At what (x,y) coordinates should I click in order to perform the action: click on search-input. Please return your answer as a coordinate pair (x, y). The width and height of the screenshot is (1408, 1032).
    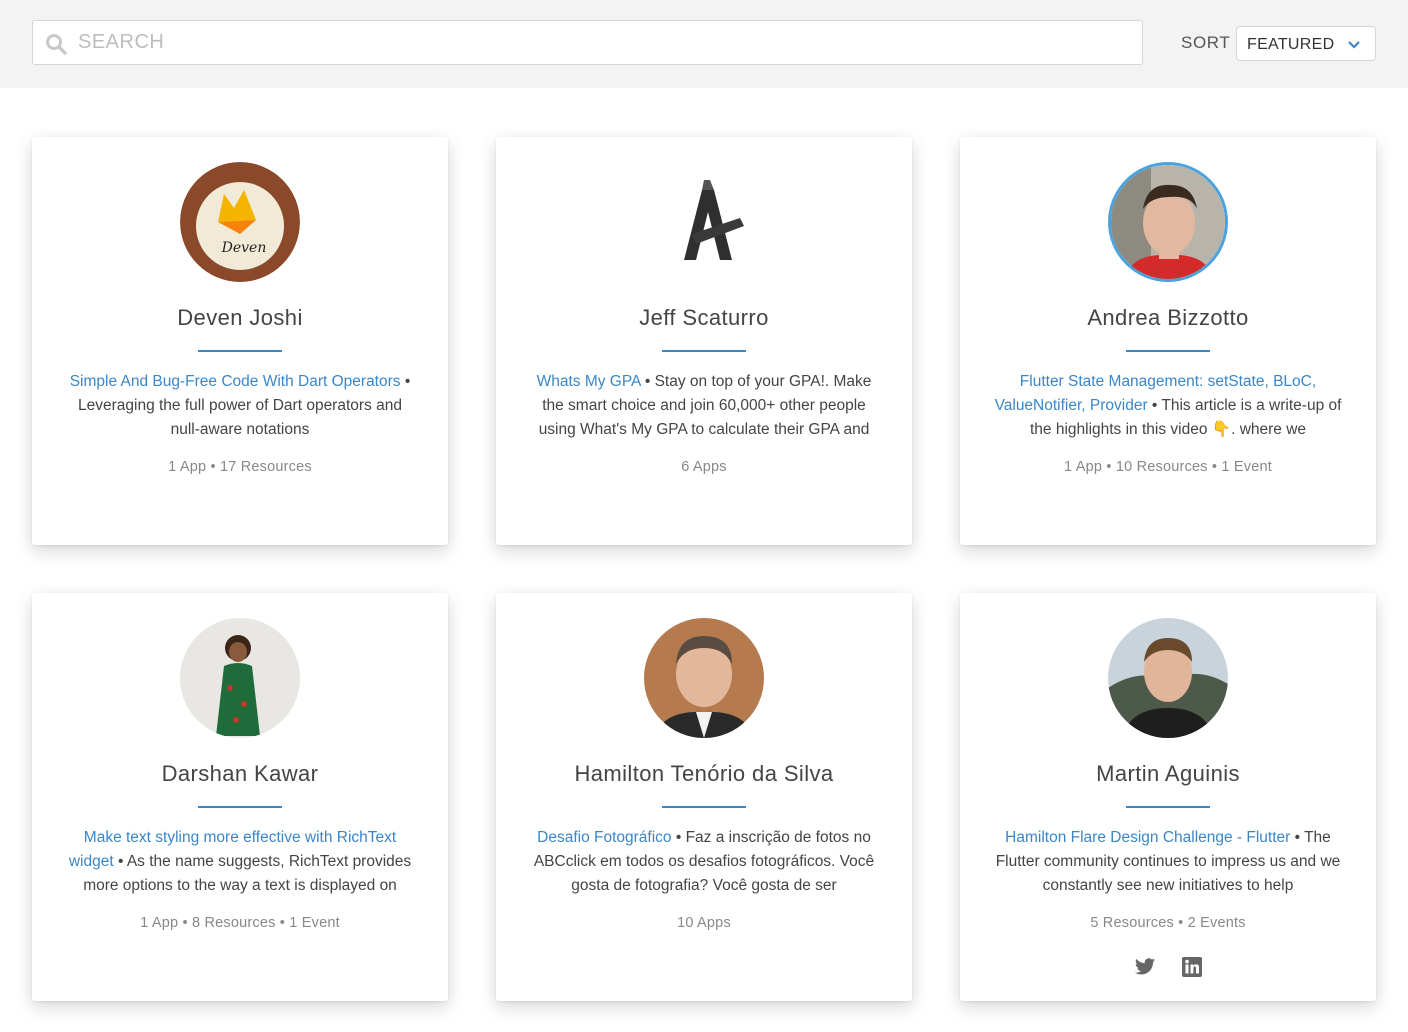
    Looking at the image, I should click on (603, 42).